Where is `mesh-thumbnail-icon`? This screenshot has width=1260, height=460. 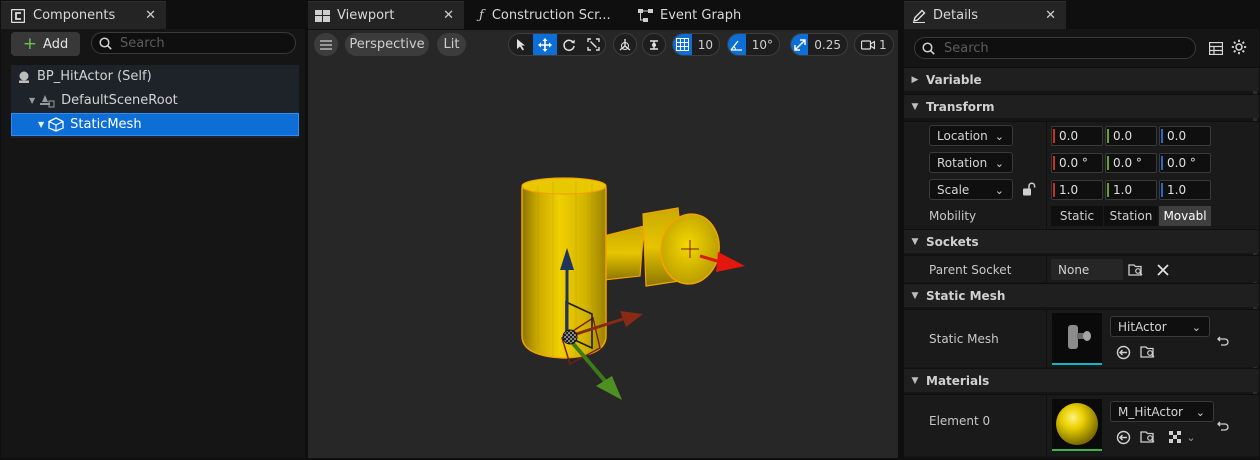
mesh-thumbnail-icon is located at coordinates (1079, 337).